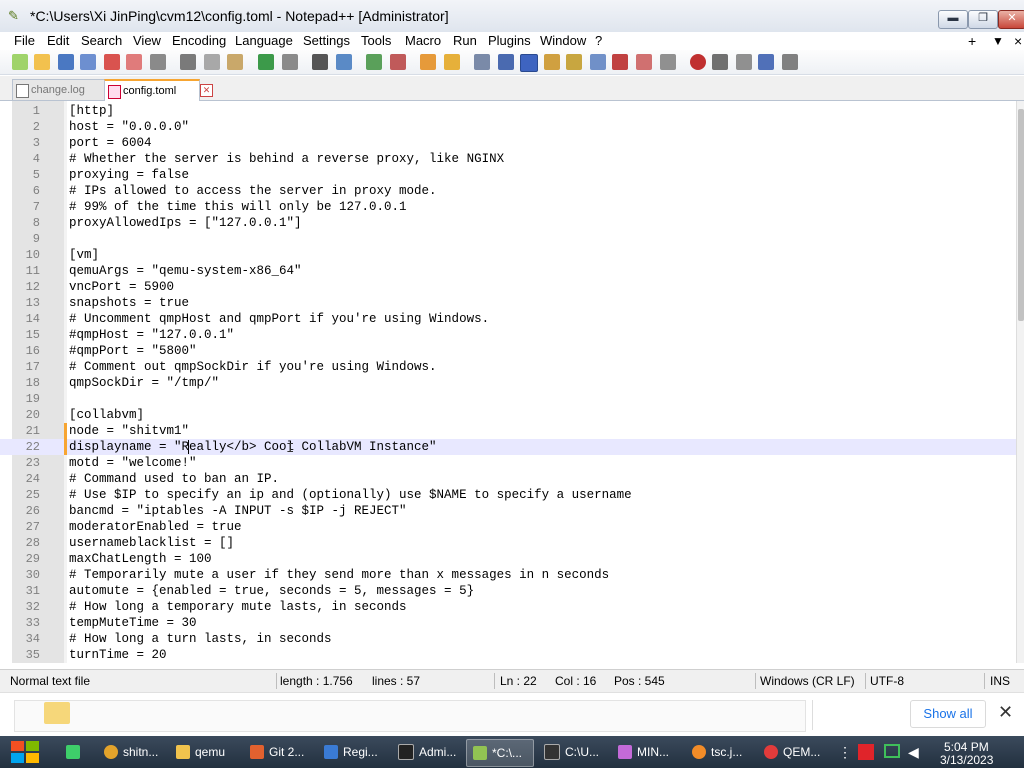  Describe the element at coordinates (203, 752) in the screenshot. I see `taskbar-item-qemu-folder: qemu` at that location.